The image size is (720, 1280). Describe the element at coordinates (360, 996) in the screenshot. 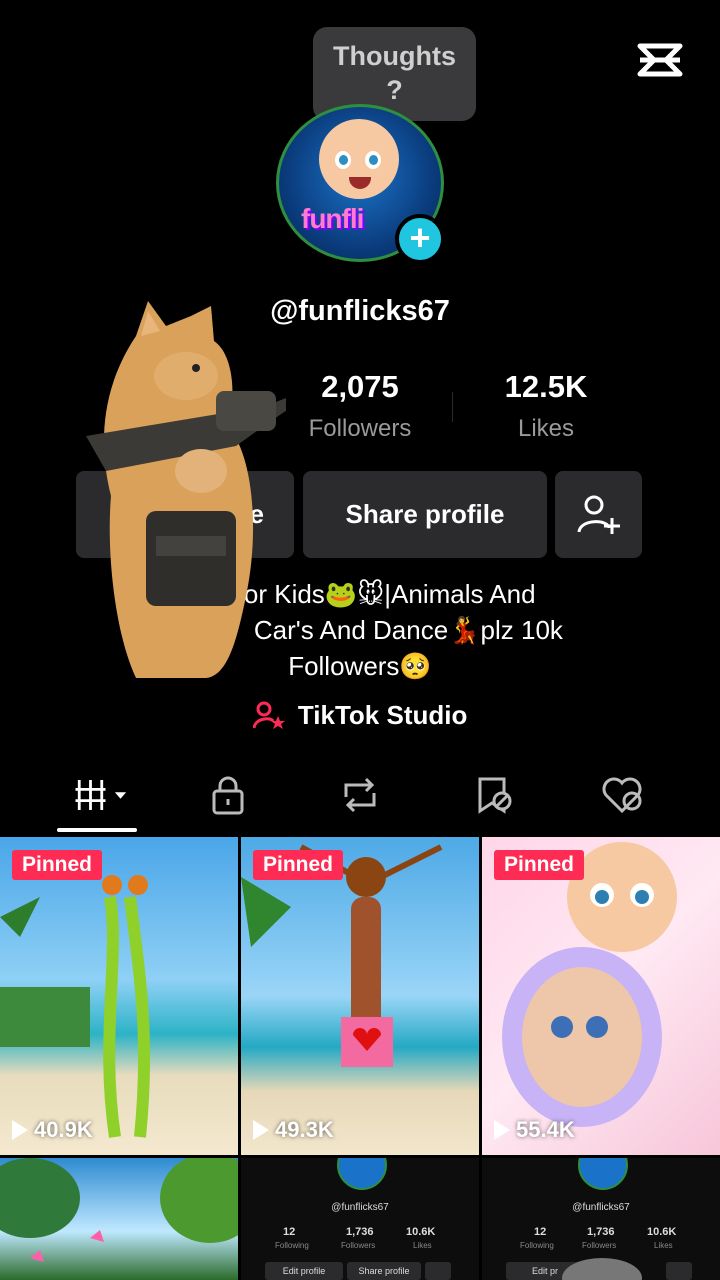

I see `video-thumbnail: Pinned 49.3K` at that location.